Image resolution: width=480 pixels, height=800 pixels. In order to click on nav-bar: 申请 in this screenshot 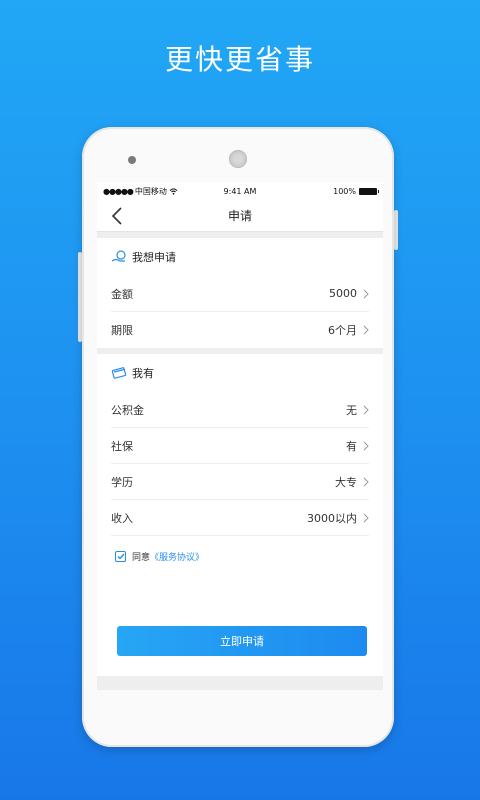, I will do `click(240, 216)`.